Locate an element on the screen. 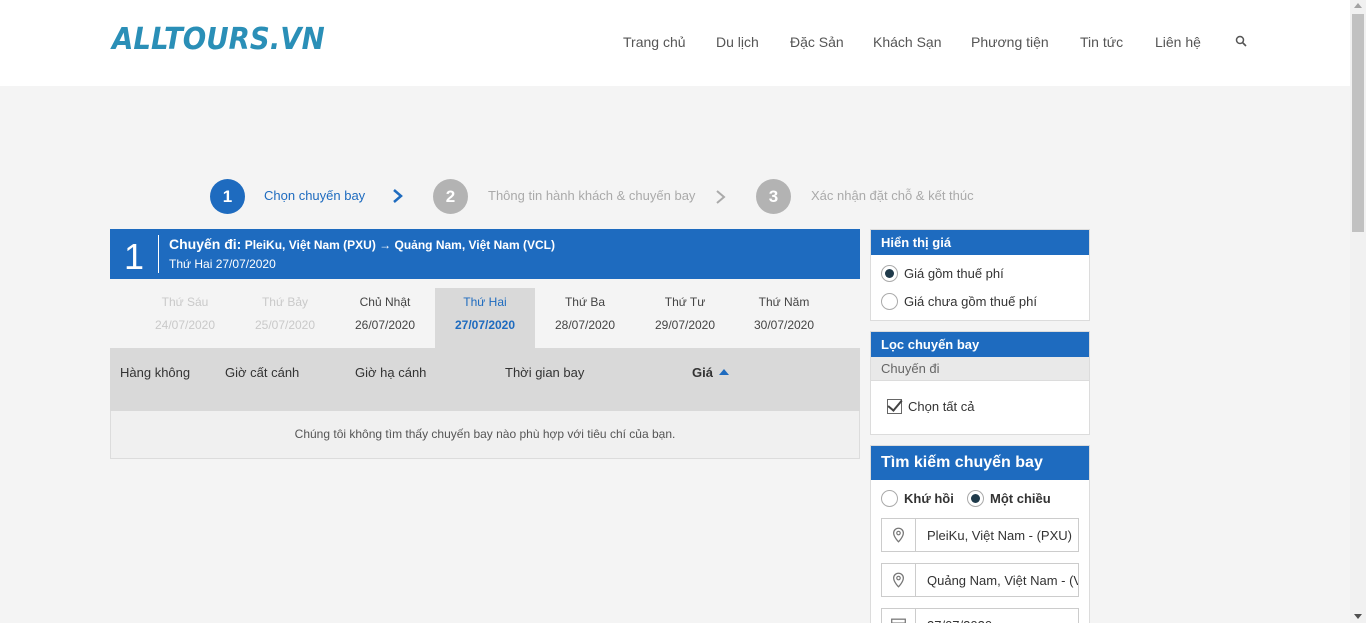 The width and height of the screenshot is (1366, 623). date-tab-date: 25/07/2020 is located at coordinates (285, 325).